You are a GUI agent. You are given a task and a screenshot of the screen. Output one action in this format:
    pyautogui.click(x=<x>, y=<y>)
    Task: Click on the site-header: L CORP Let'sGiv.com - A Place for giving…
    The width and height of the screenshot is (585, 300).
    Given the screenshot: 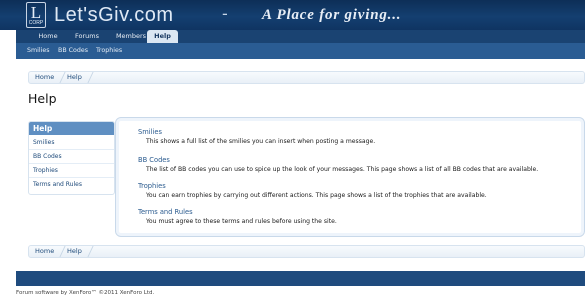 What is the action you would take?
    pyautogui.click(x=292, y=15)
    